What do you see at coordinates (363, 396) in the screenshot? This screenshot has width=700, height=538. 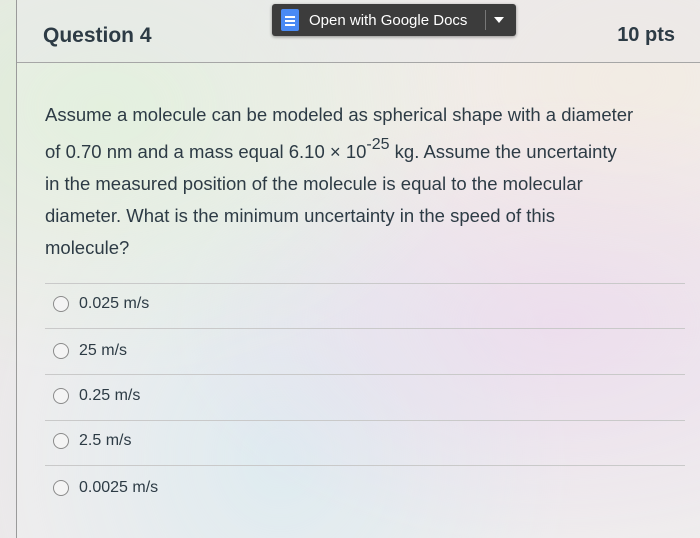 I see `answer-option: 0.25 m/s` at bounding box center [363, 396].